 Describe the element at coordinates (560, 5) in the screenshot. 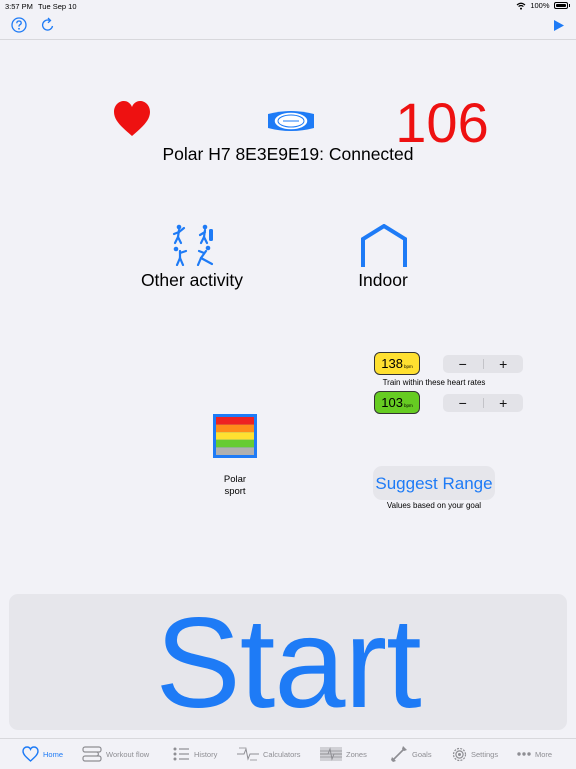

I see `battery-icon` at that location.